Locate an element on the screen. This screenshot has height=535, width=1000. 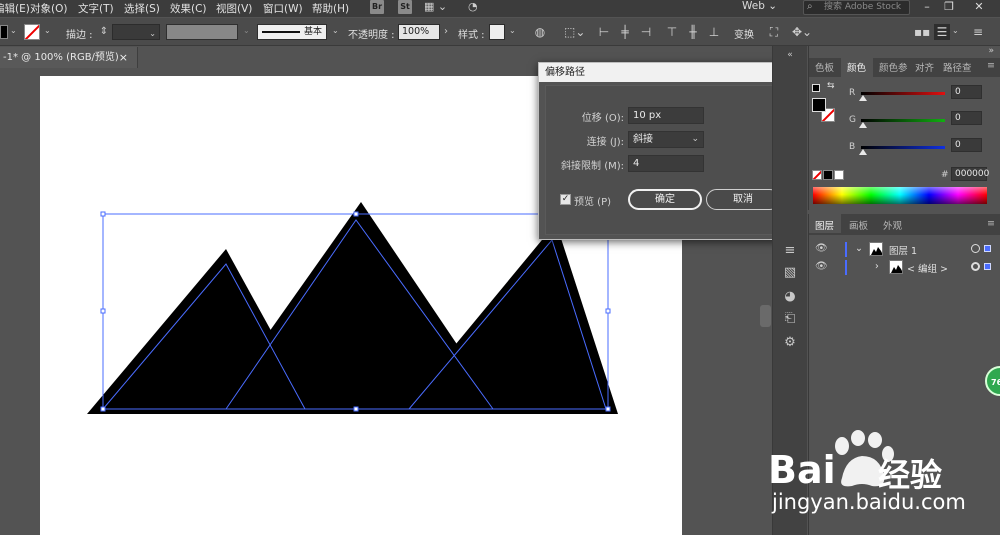
blue-slider-knob is located at coordinates (863, 152).